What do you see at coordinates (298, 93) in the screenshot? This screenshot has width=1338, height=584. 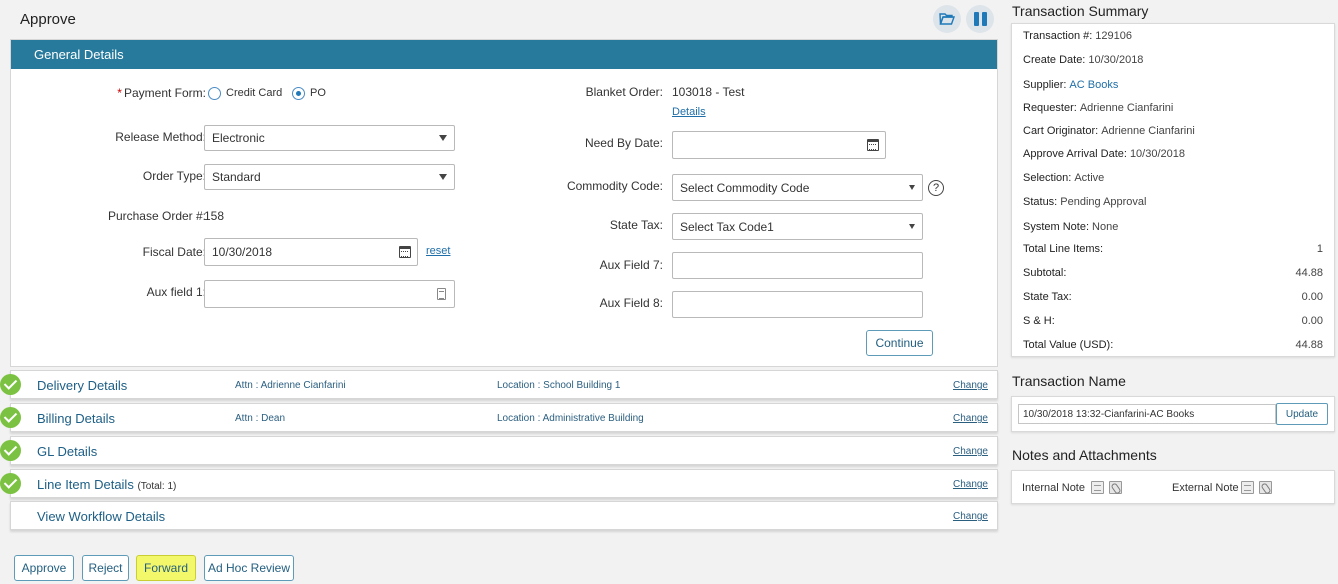 I see `po-radio` at bounding box center [298, 93].